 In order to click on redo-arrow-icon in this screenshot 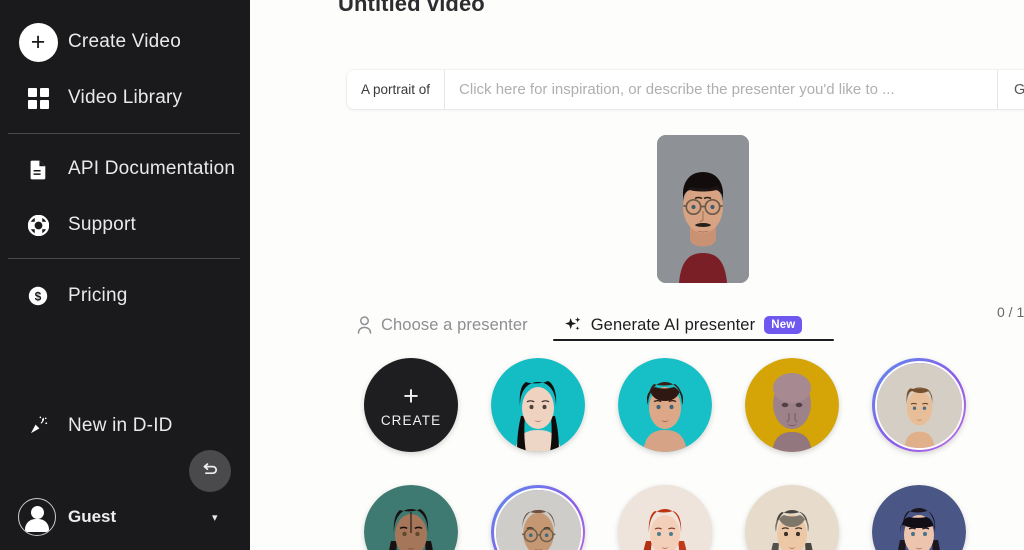, I will do `click(210, 471)`.